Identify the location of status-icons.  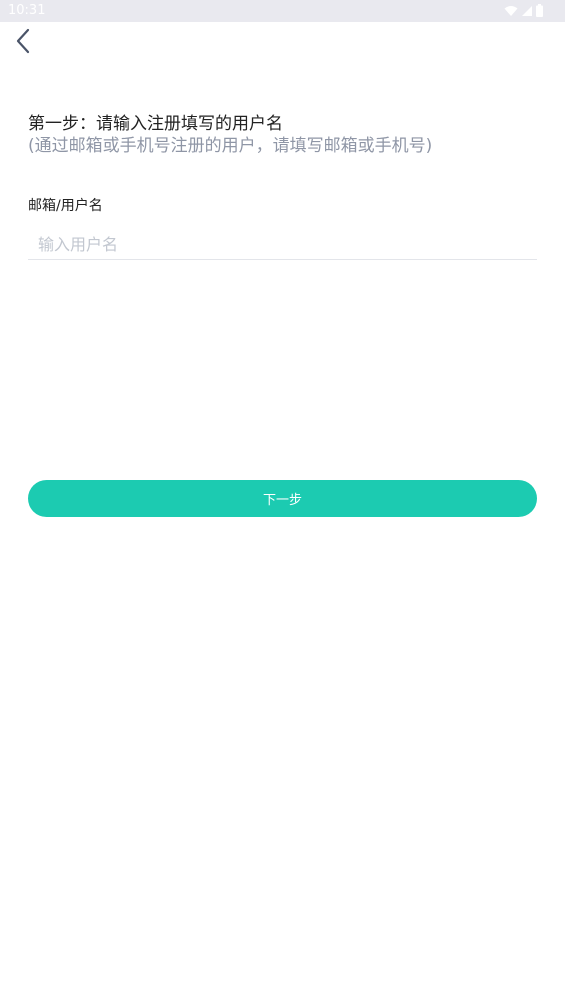
(523, 10).